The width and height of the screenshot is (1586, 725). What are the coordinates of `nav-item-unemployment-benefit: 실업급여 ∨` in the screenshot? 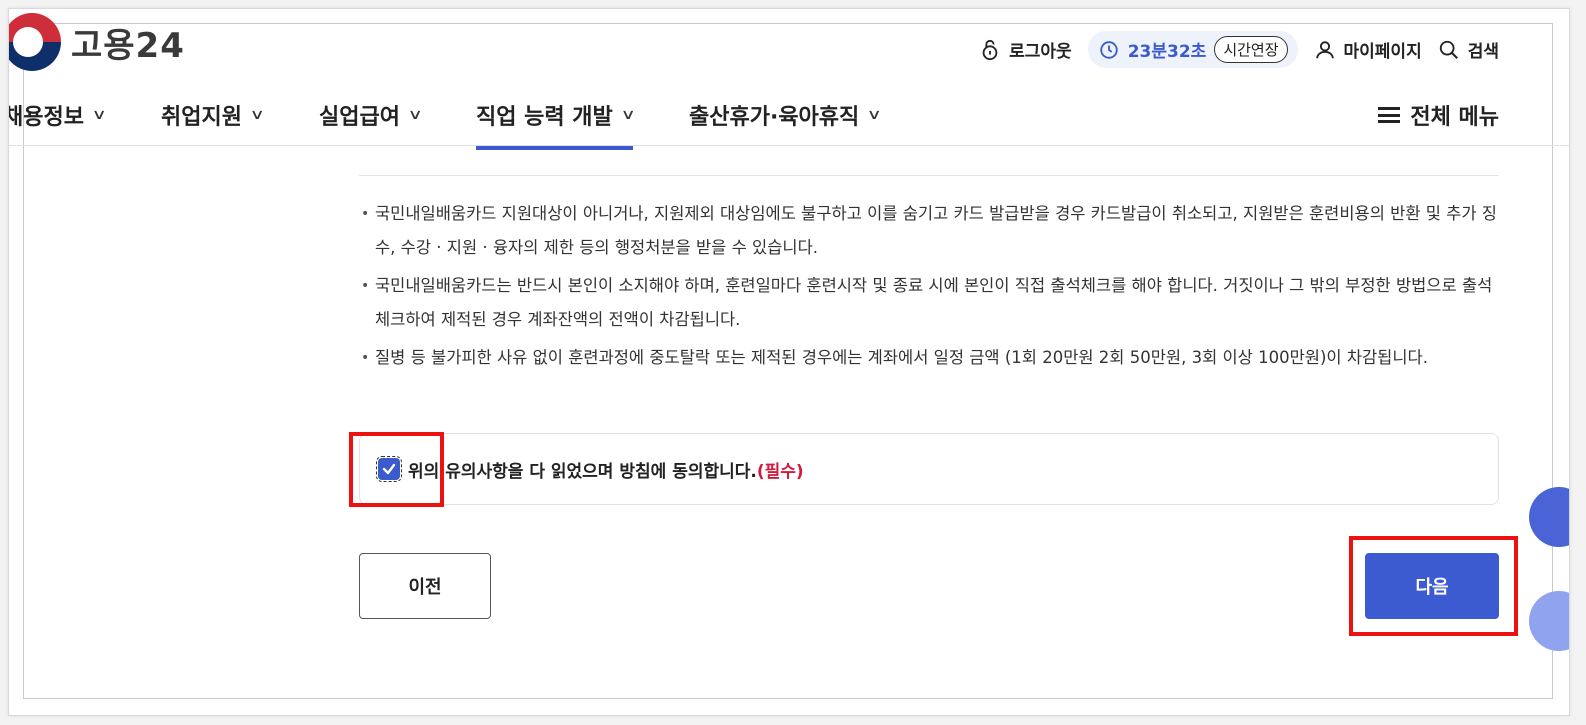 It's located at (371, 115).